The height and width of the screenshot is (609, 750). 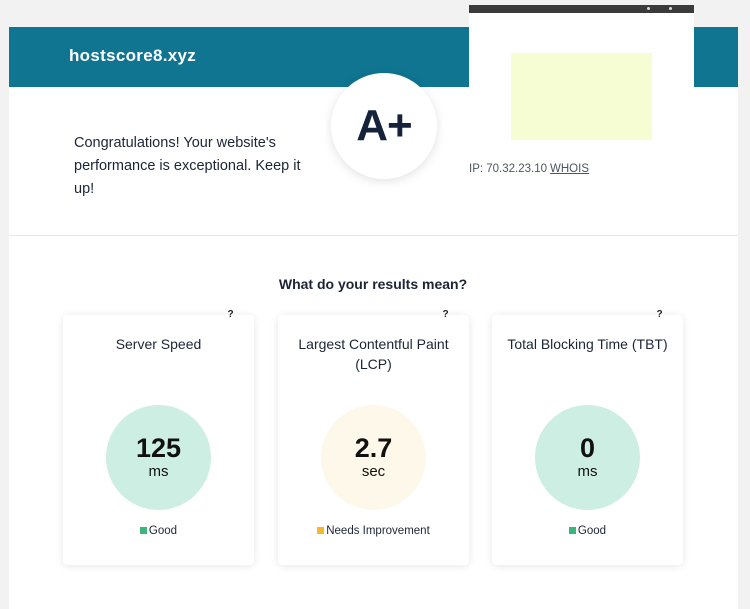 I want to click on metric-gauge: 125 ms, so click(x=158, y=457).